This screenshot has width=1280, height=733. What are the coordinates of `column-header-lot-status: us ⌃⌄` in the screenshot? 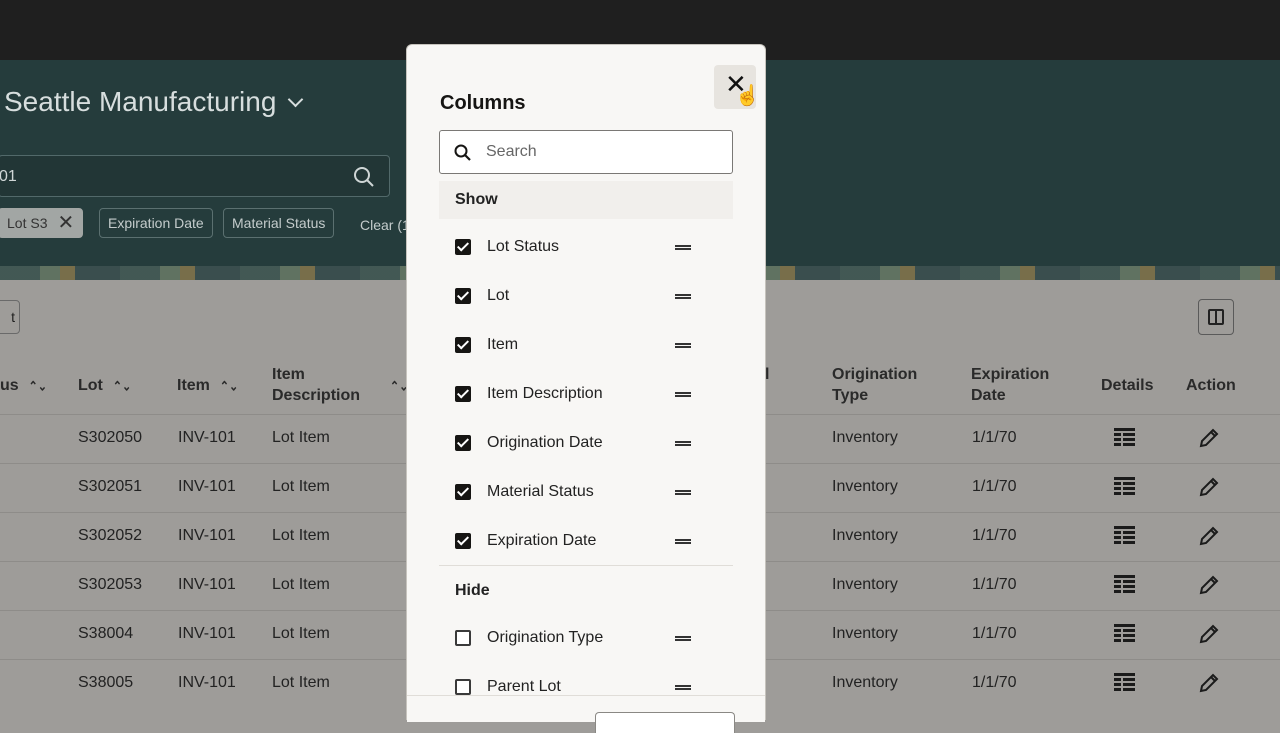 It's located at (23, 386).